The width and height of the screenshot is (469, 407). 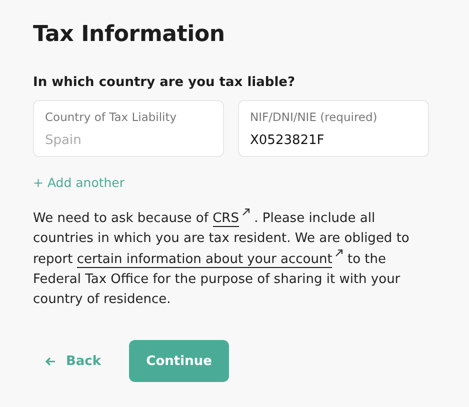 I want to click on question-label: In which country are you tax liable?, so click(x=164, y=82).